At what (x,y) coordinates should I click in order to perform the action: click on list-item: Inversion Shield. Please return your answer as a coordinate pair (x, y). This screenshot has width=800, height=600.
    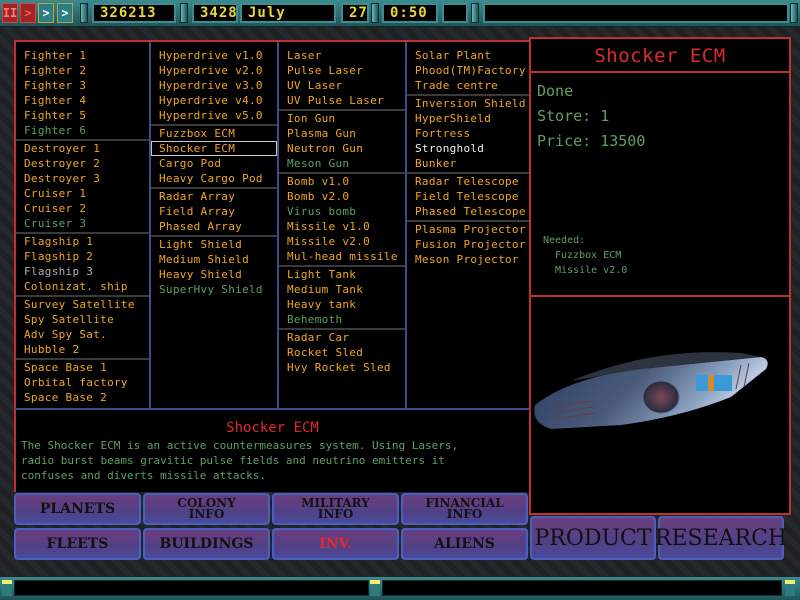
    Looking at the image, I should click on (469, 103).